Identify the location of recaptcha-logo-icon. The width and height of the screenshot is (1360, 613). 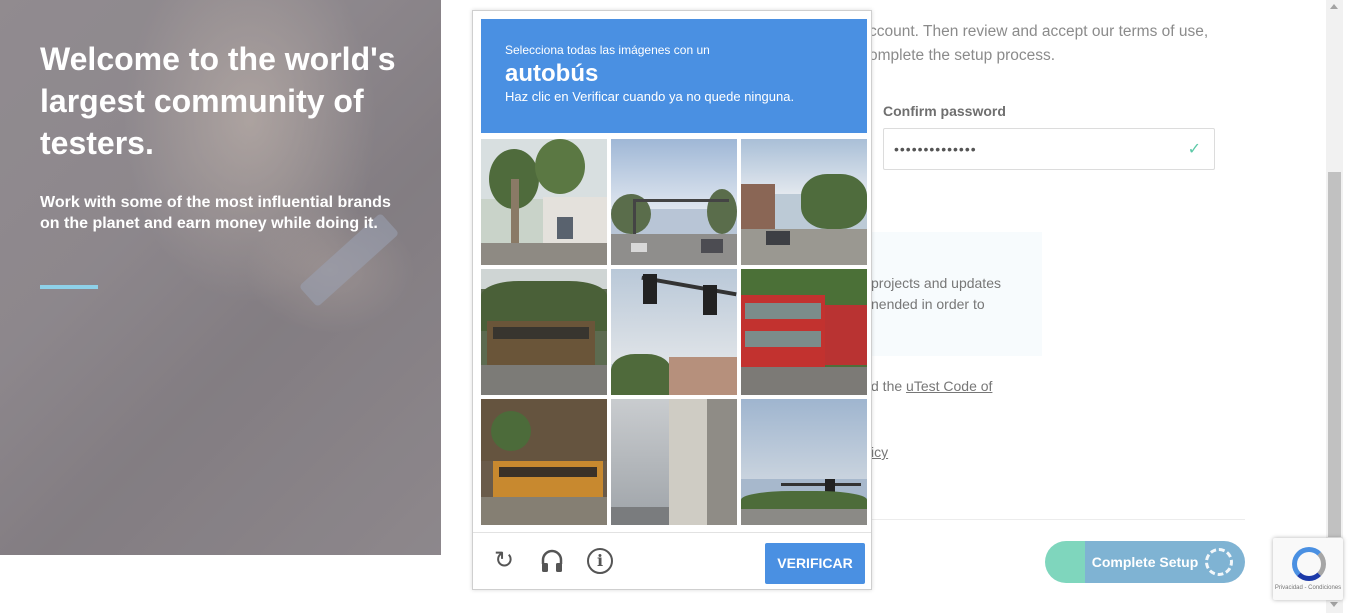
(1309, 564).